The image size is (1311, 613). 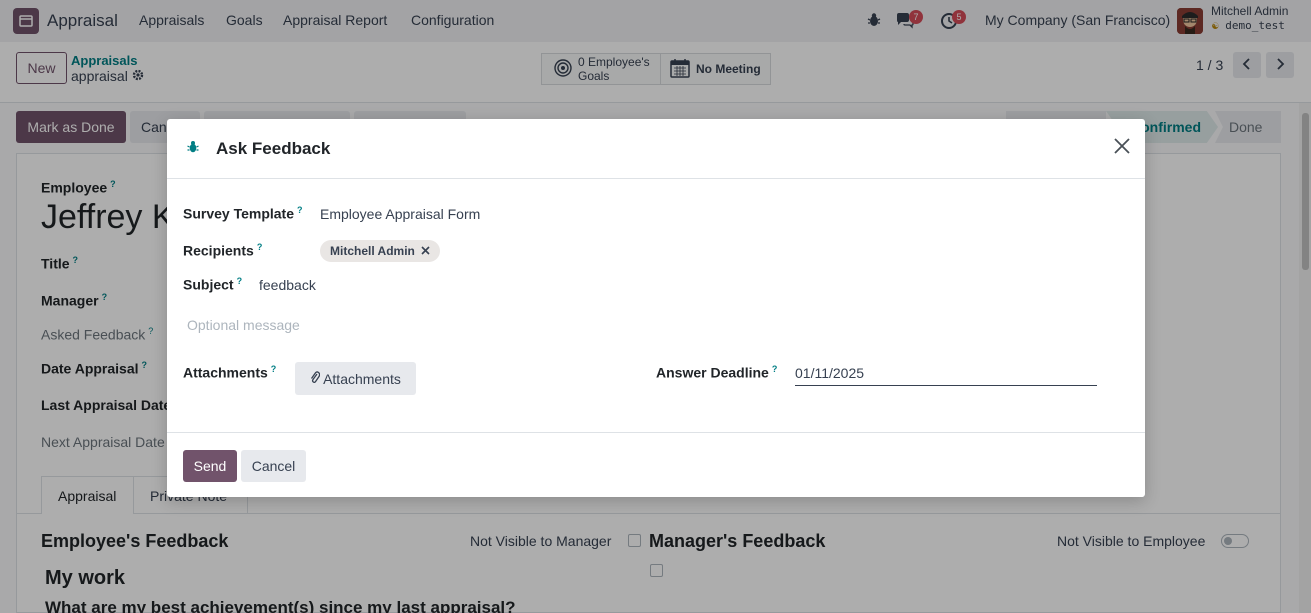 What do you see at coordinates (656, 464) in the screenshot?
I see `dialog-footer: Send Cancel` at bounding box center [656, 464].